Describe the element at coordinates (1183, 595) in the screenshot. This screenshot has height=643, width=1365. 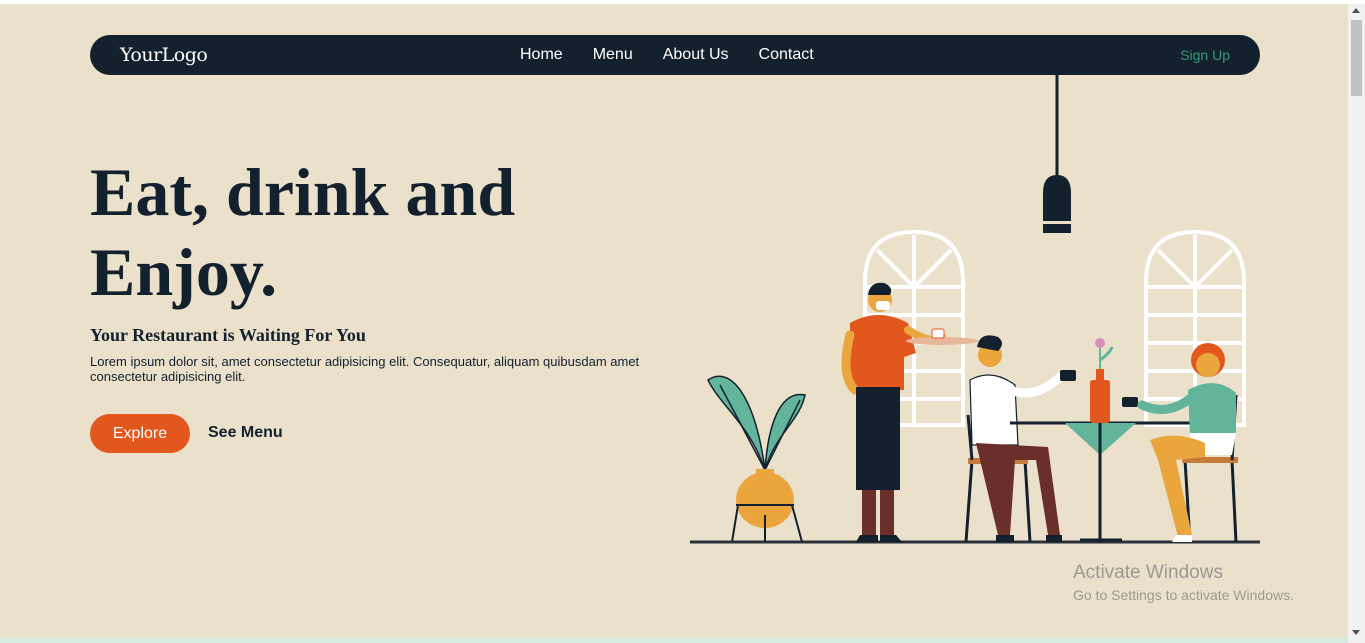
I see `watermark-subtitle: Go to Settings to activate Windows.` at that location.